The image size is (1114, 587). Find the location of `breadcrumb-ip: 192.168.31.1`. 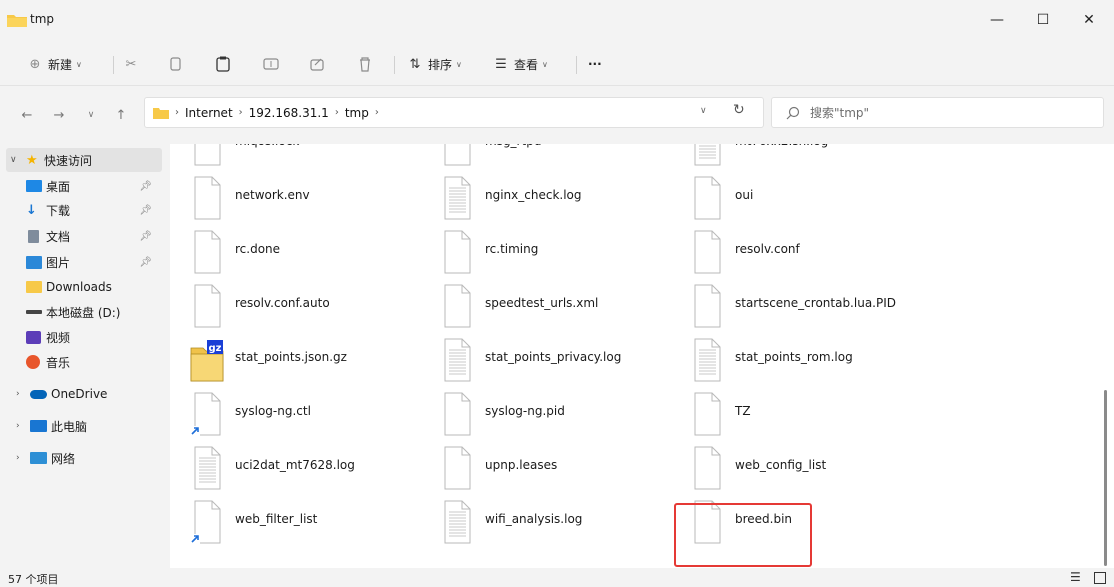

breadcrumb-ip: 192.168.31.1 is located at coordinates (289, 113).